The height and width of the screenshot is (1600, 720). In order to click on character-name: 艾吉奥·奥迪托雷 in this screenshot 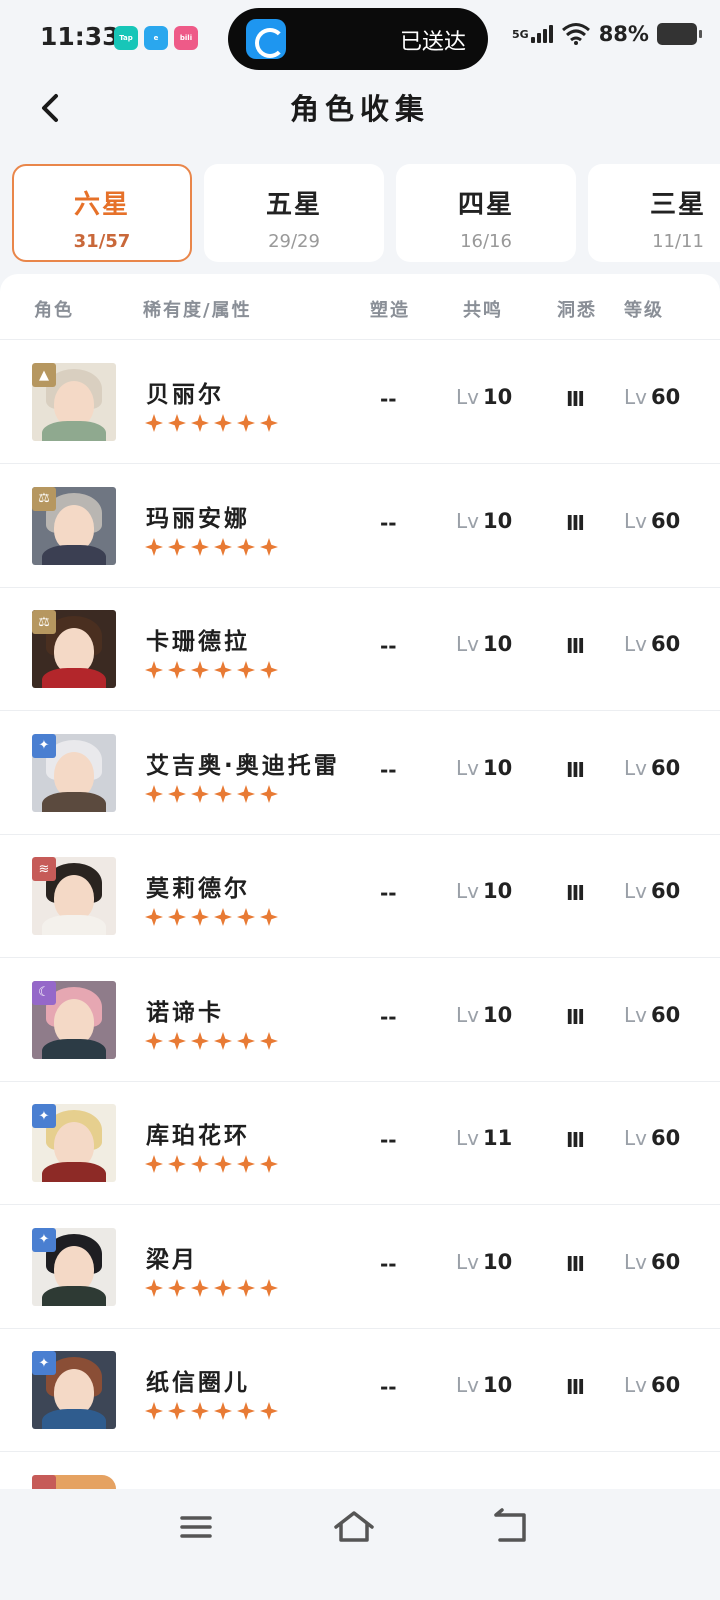, I will do `click(243, 765)`.